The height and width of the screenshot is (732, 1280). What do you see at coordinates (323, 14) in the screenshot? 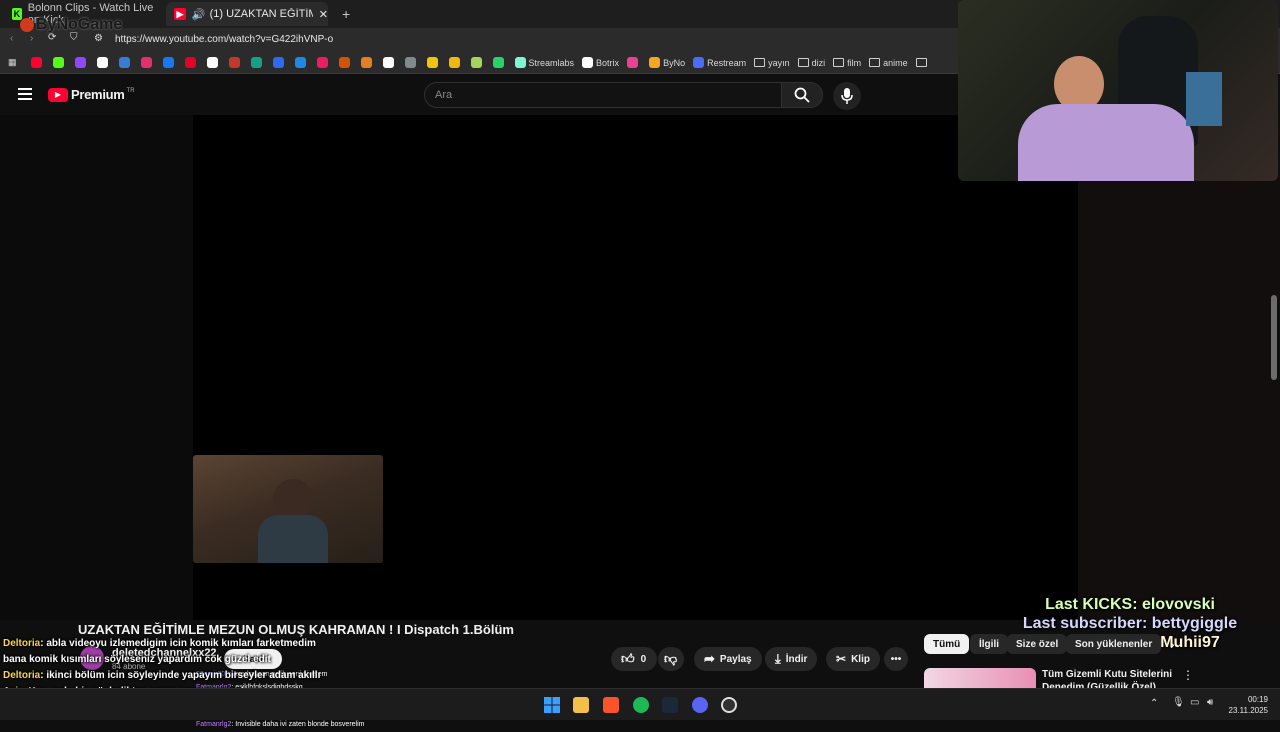
I see `close-tab-icon: ✕` at bounding box center [323, 14].